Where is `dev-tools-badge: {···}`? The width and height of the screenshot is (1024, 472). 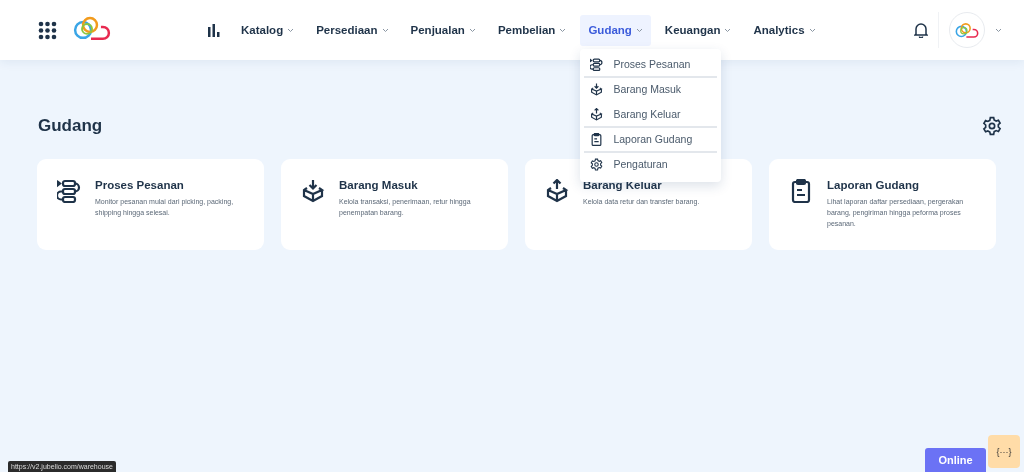 dev-tools-badge: {···} is located at coordinates (1004, 451).